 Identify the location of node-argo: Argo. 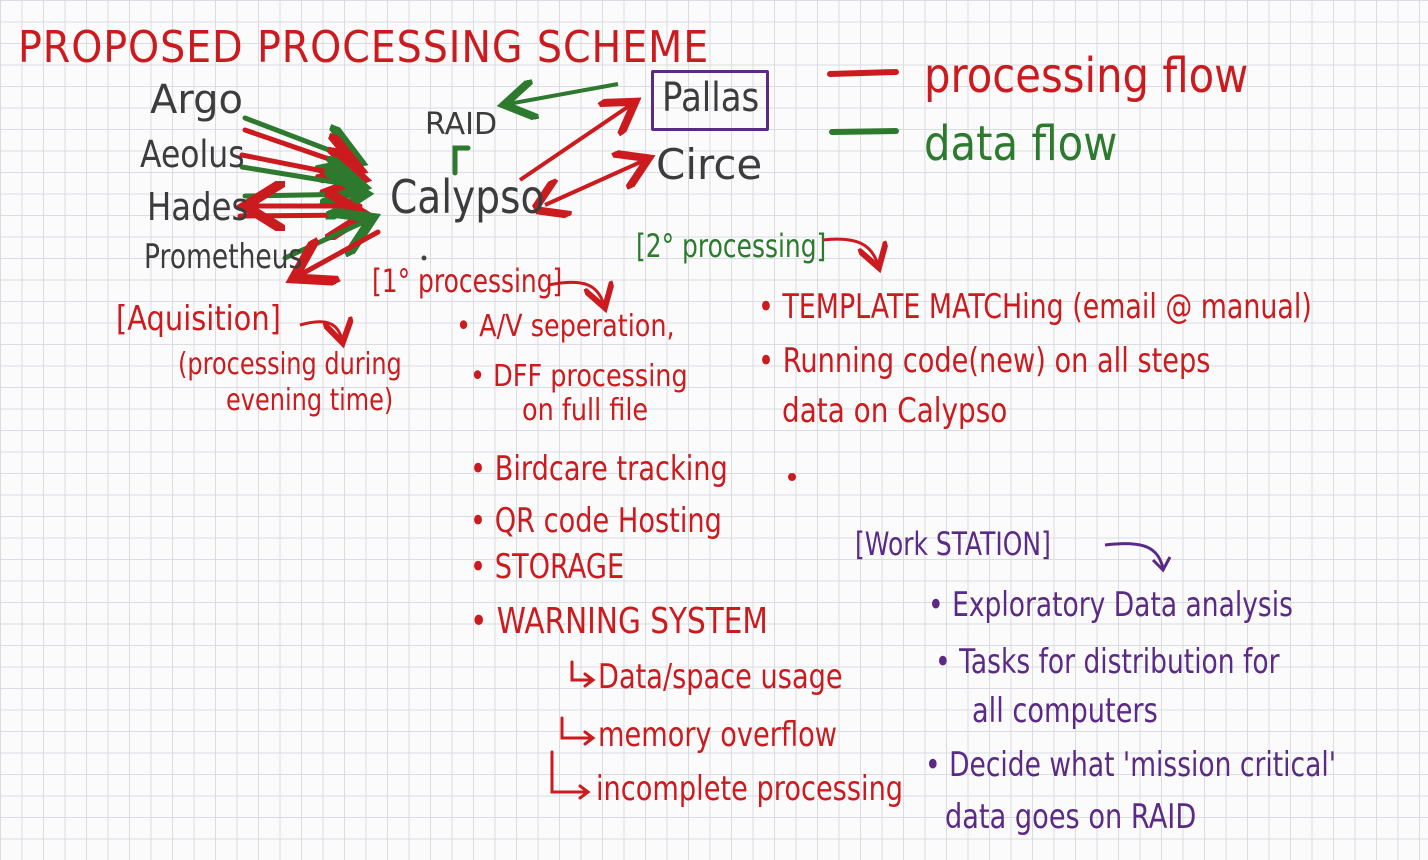
(196, 100).